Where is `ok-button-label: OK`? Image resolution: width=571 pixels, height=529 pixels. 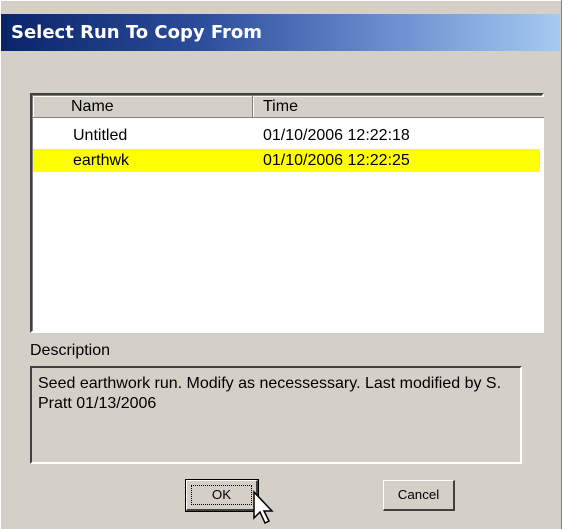 ok-button-label: OK is located at coordinates (221, 494).